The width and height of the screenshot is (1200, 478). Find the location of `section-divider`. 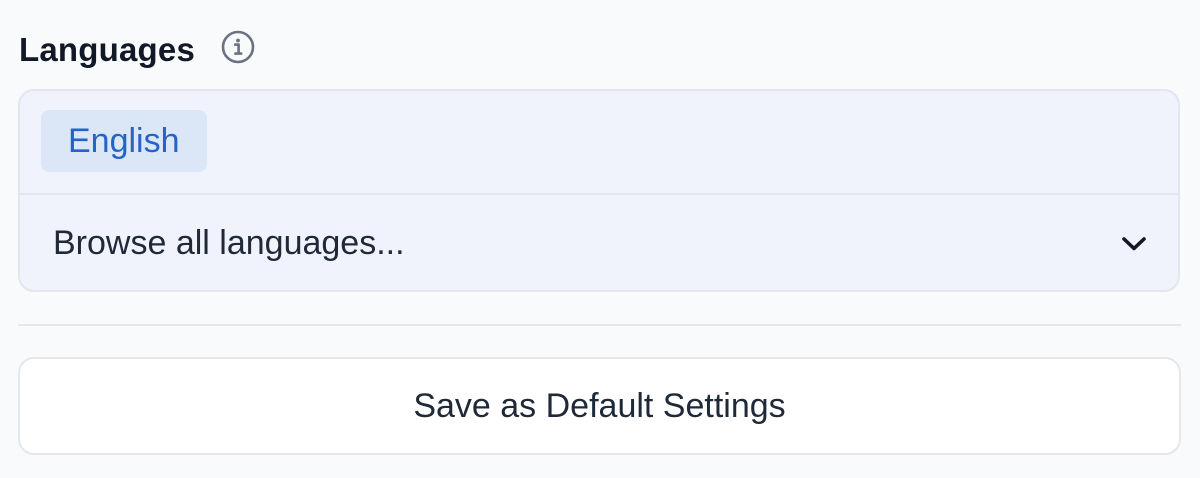

section-divider is located at coordinates (599, 325).